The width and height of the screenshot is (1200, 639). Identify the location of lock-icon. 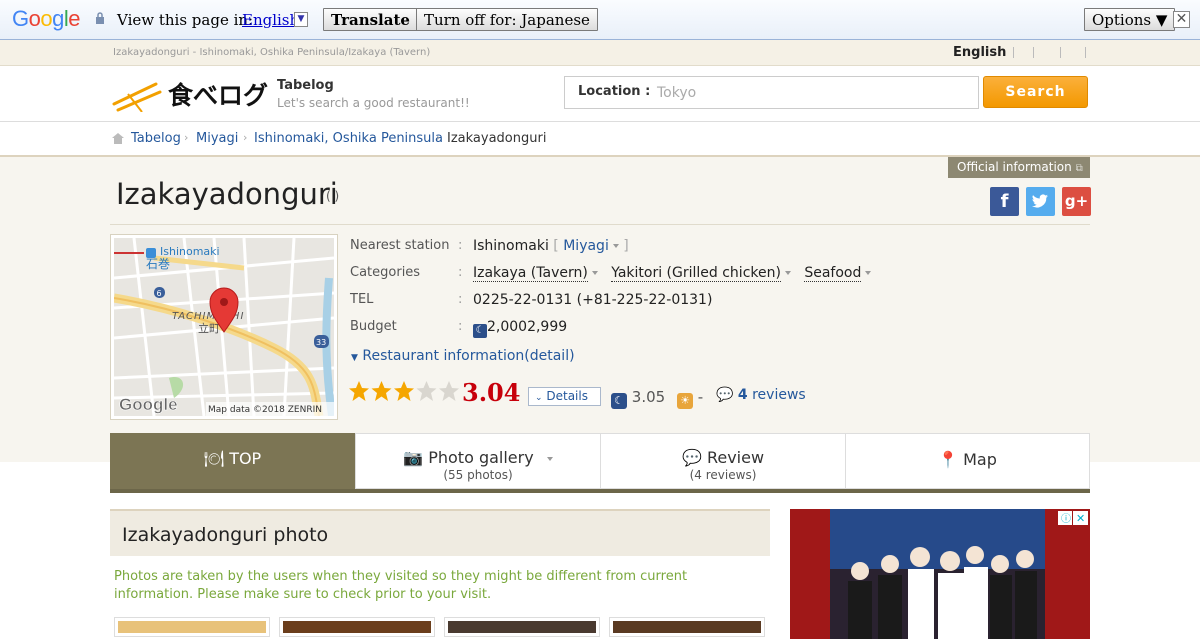
(100, 18).